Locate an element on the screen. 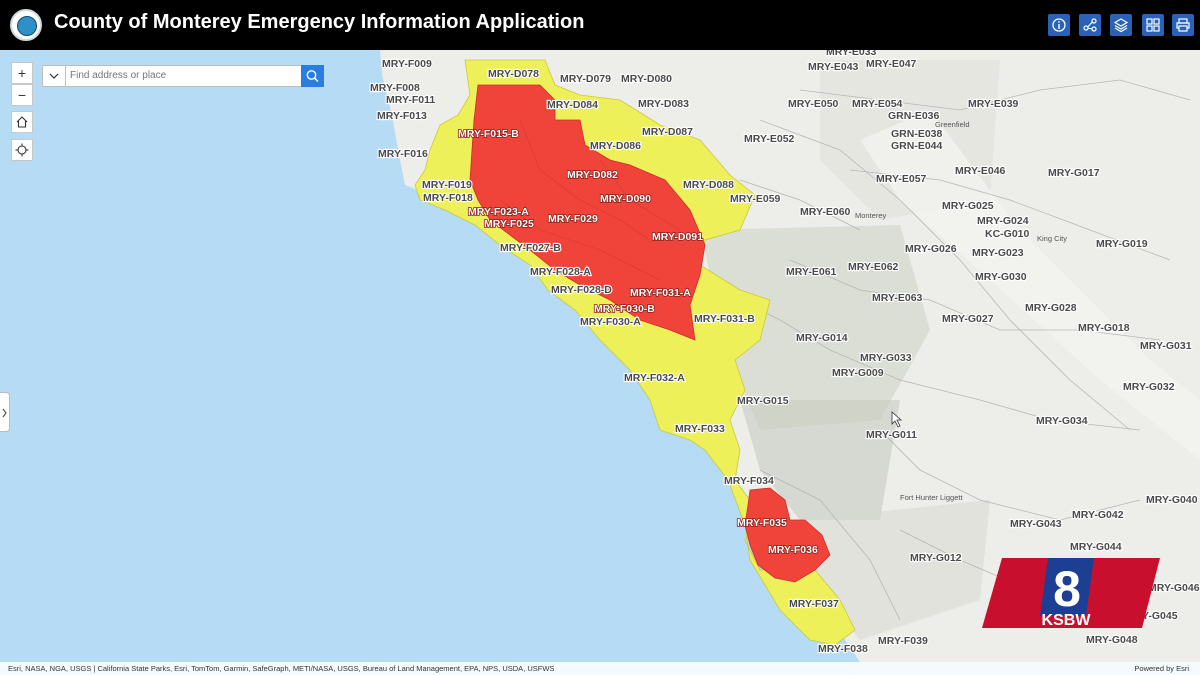 The height and width of the screenshot is (675, 1200). zone-label-mry-d078: MRY-D078 is located at coordinates (513, 74).